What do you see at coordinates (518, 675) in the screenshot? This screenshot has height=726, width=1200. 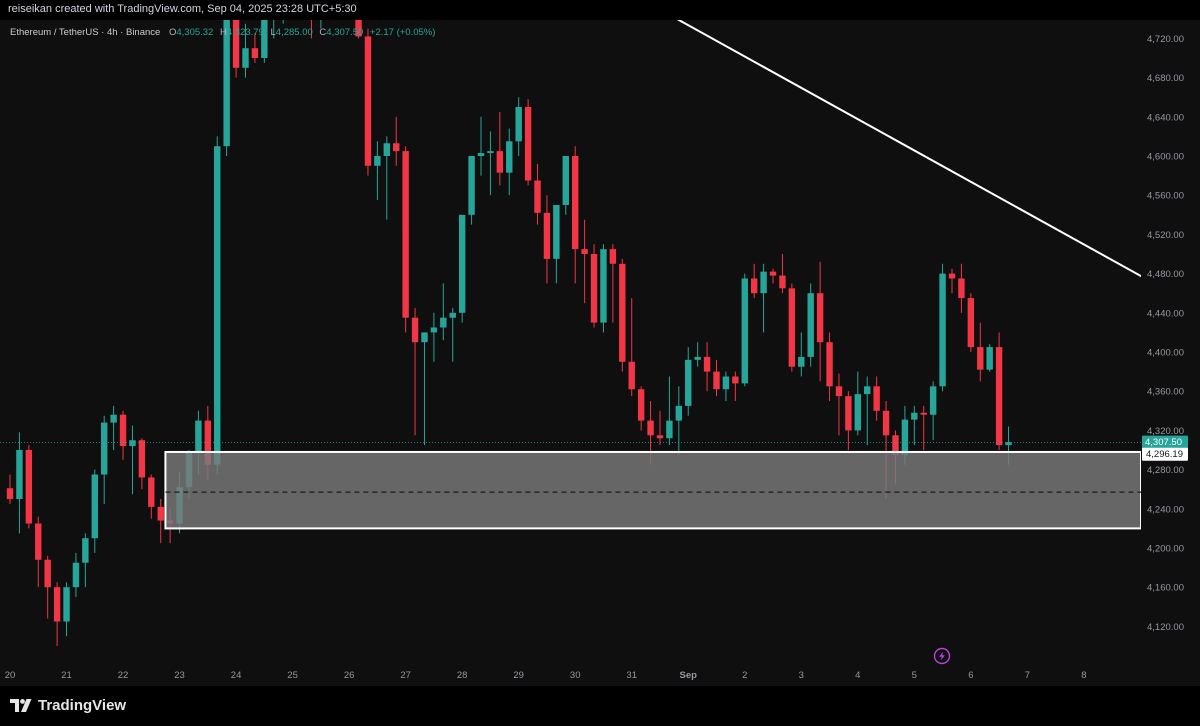 I see `time-tick-label: 29` at bounding box center [518, 675].